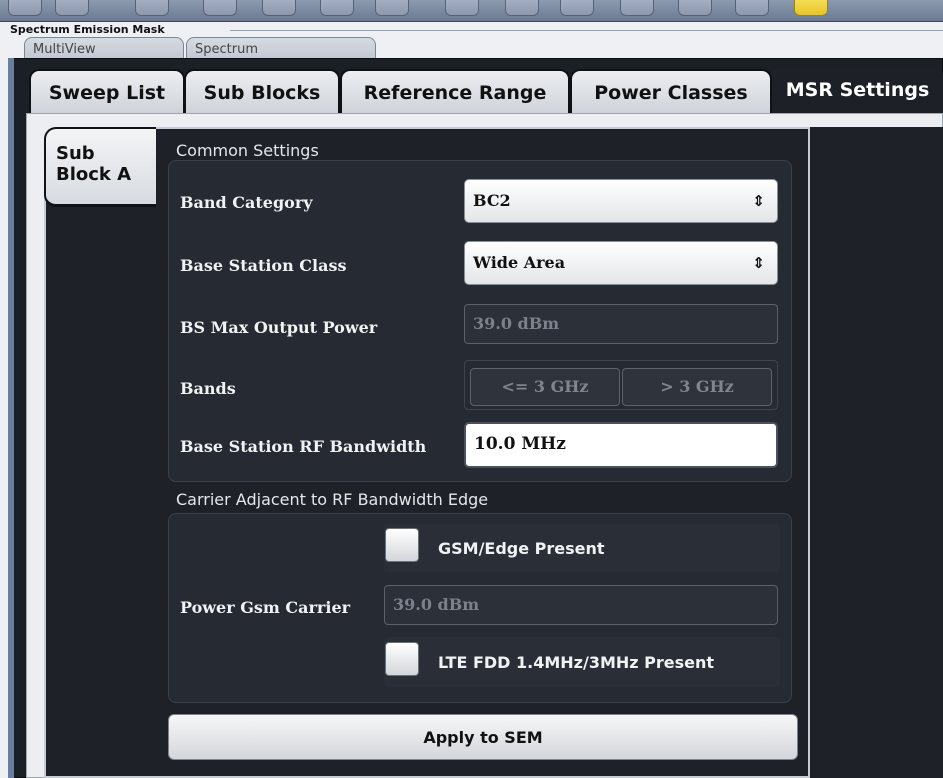 The image size is (943, 778). Describe the element at coordinates (107, 91) in the screenshot. I see `tab-sweep-list: Sweep List` at that location.